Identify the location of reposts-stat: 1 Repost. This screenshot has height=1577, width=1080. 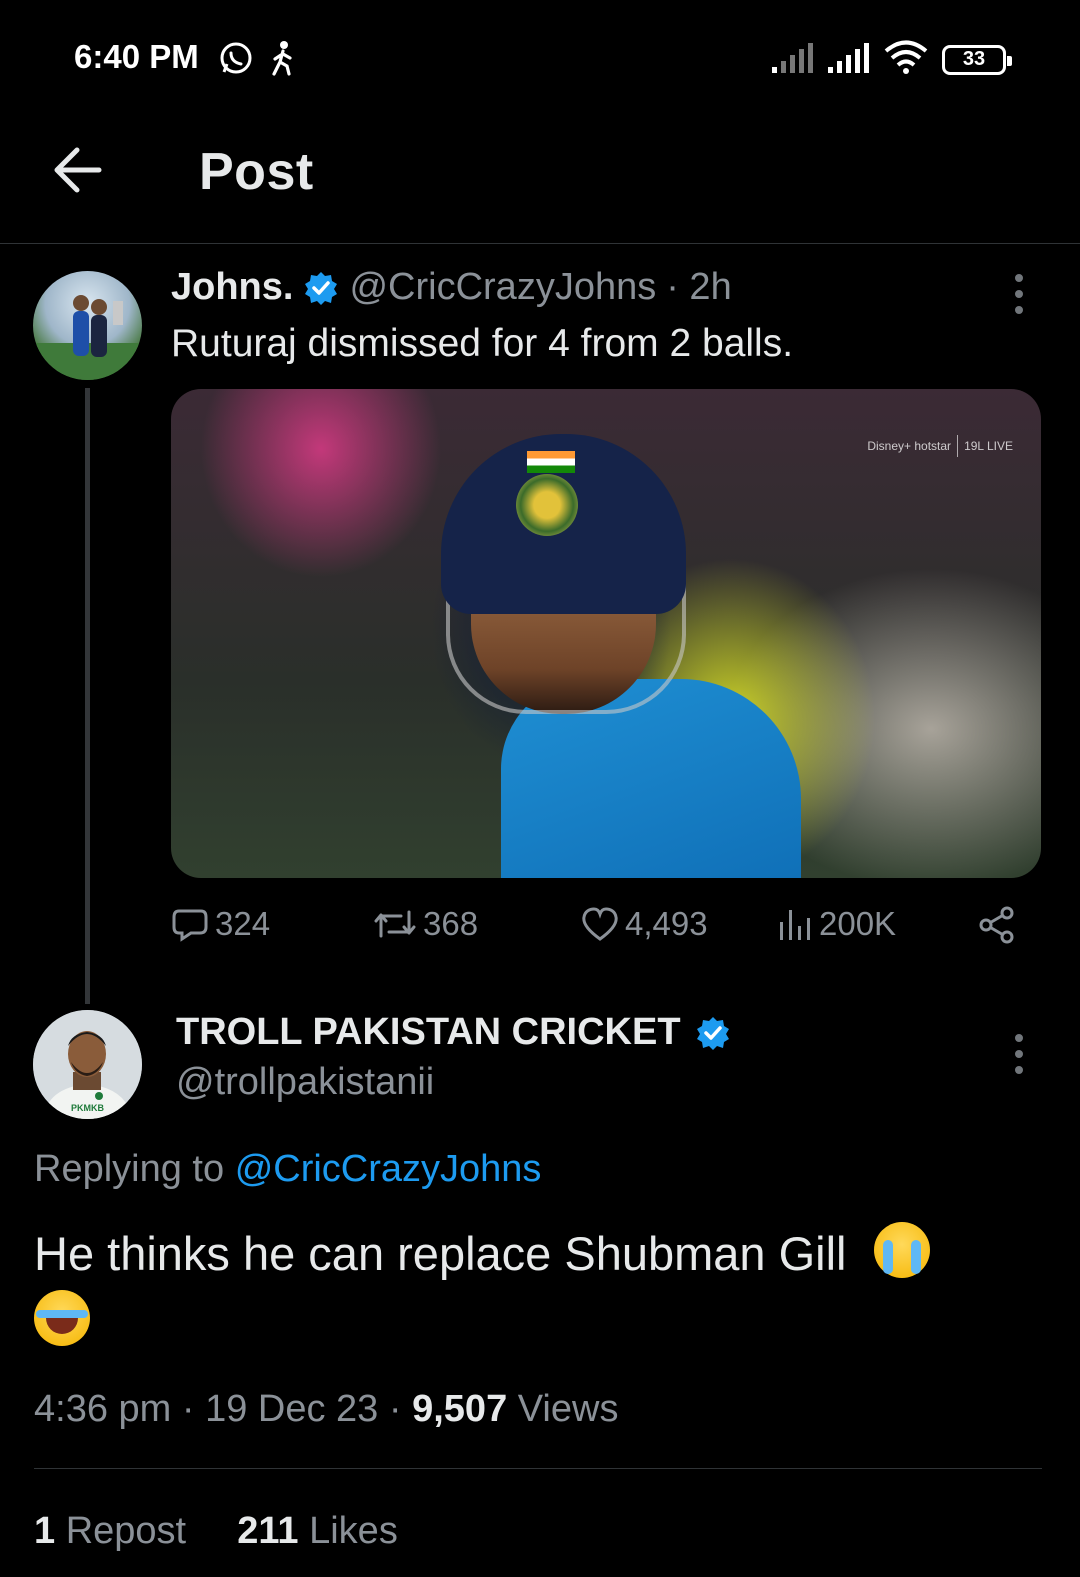
(115, 1531).